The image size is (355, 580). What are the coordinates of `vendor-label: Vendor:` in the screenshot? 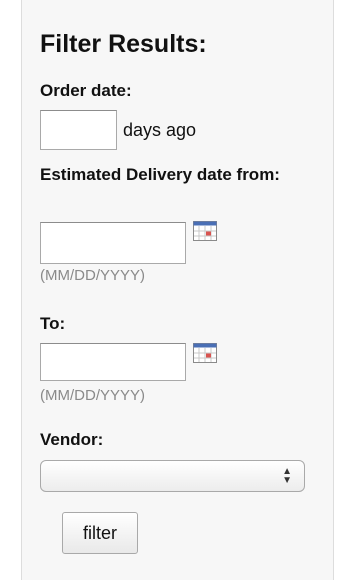 It's located at (72, 439).